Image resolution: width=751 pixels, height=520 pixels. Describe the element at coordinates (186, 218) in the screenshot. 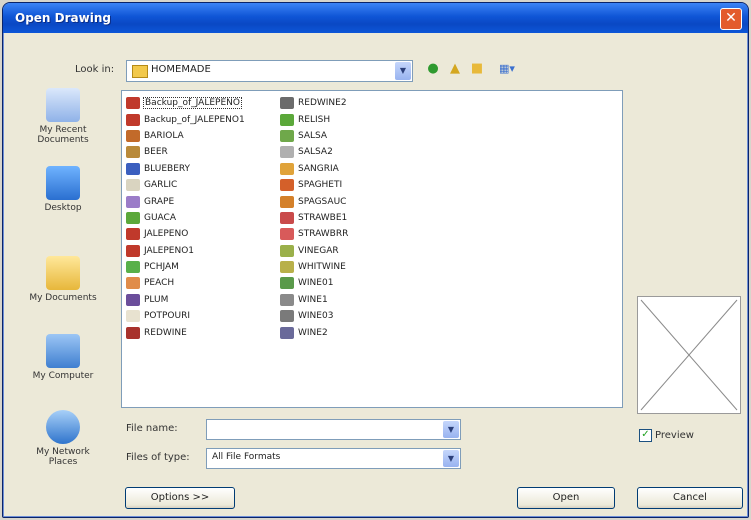

I see `file-item: GUACA` at that location.